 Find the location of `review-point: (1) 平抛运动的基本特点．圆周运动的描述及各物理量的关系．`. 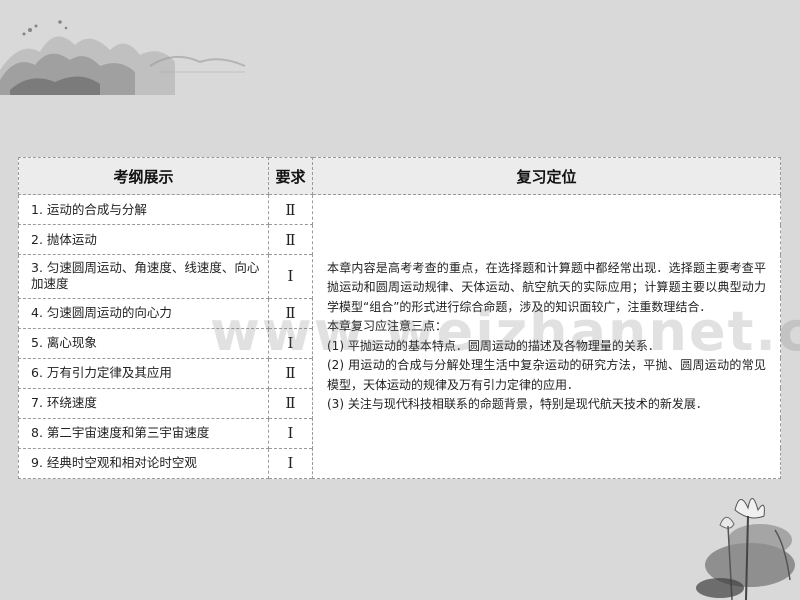

review-point: (1) 平抛运动的基本特点．圆周运动的描述及各物理量的关系． is located at coordinates (493, 345).